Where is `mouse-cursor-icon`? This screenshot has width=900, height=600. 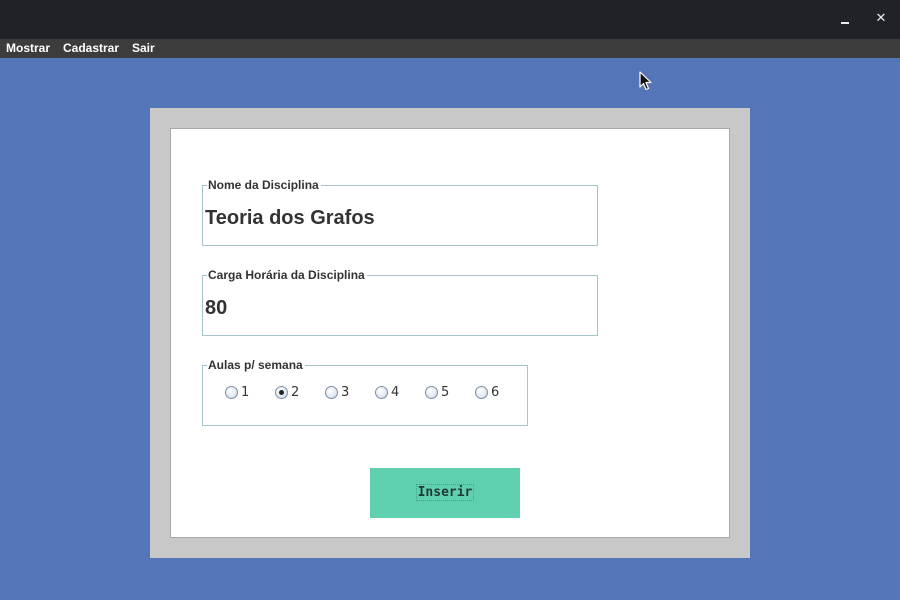
mouse-cursor-icon is located at coordinates (645, 81).